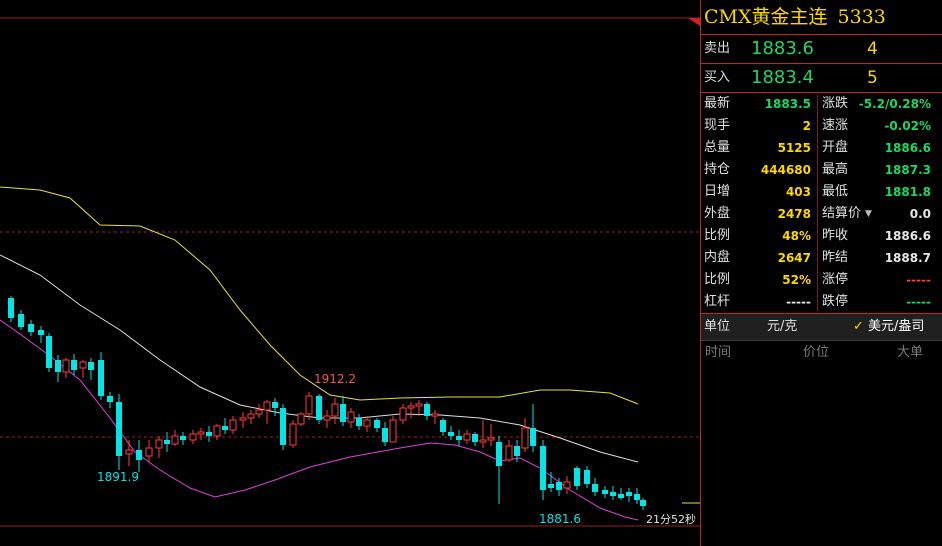 The image size is (942, 546). What do you see at coordinates (759, 104) in the screenshot?
I see `stat-left-row: 最新 1883.5` at bounding box center [759, 104].